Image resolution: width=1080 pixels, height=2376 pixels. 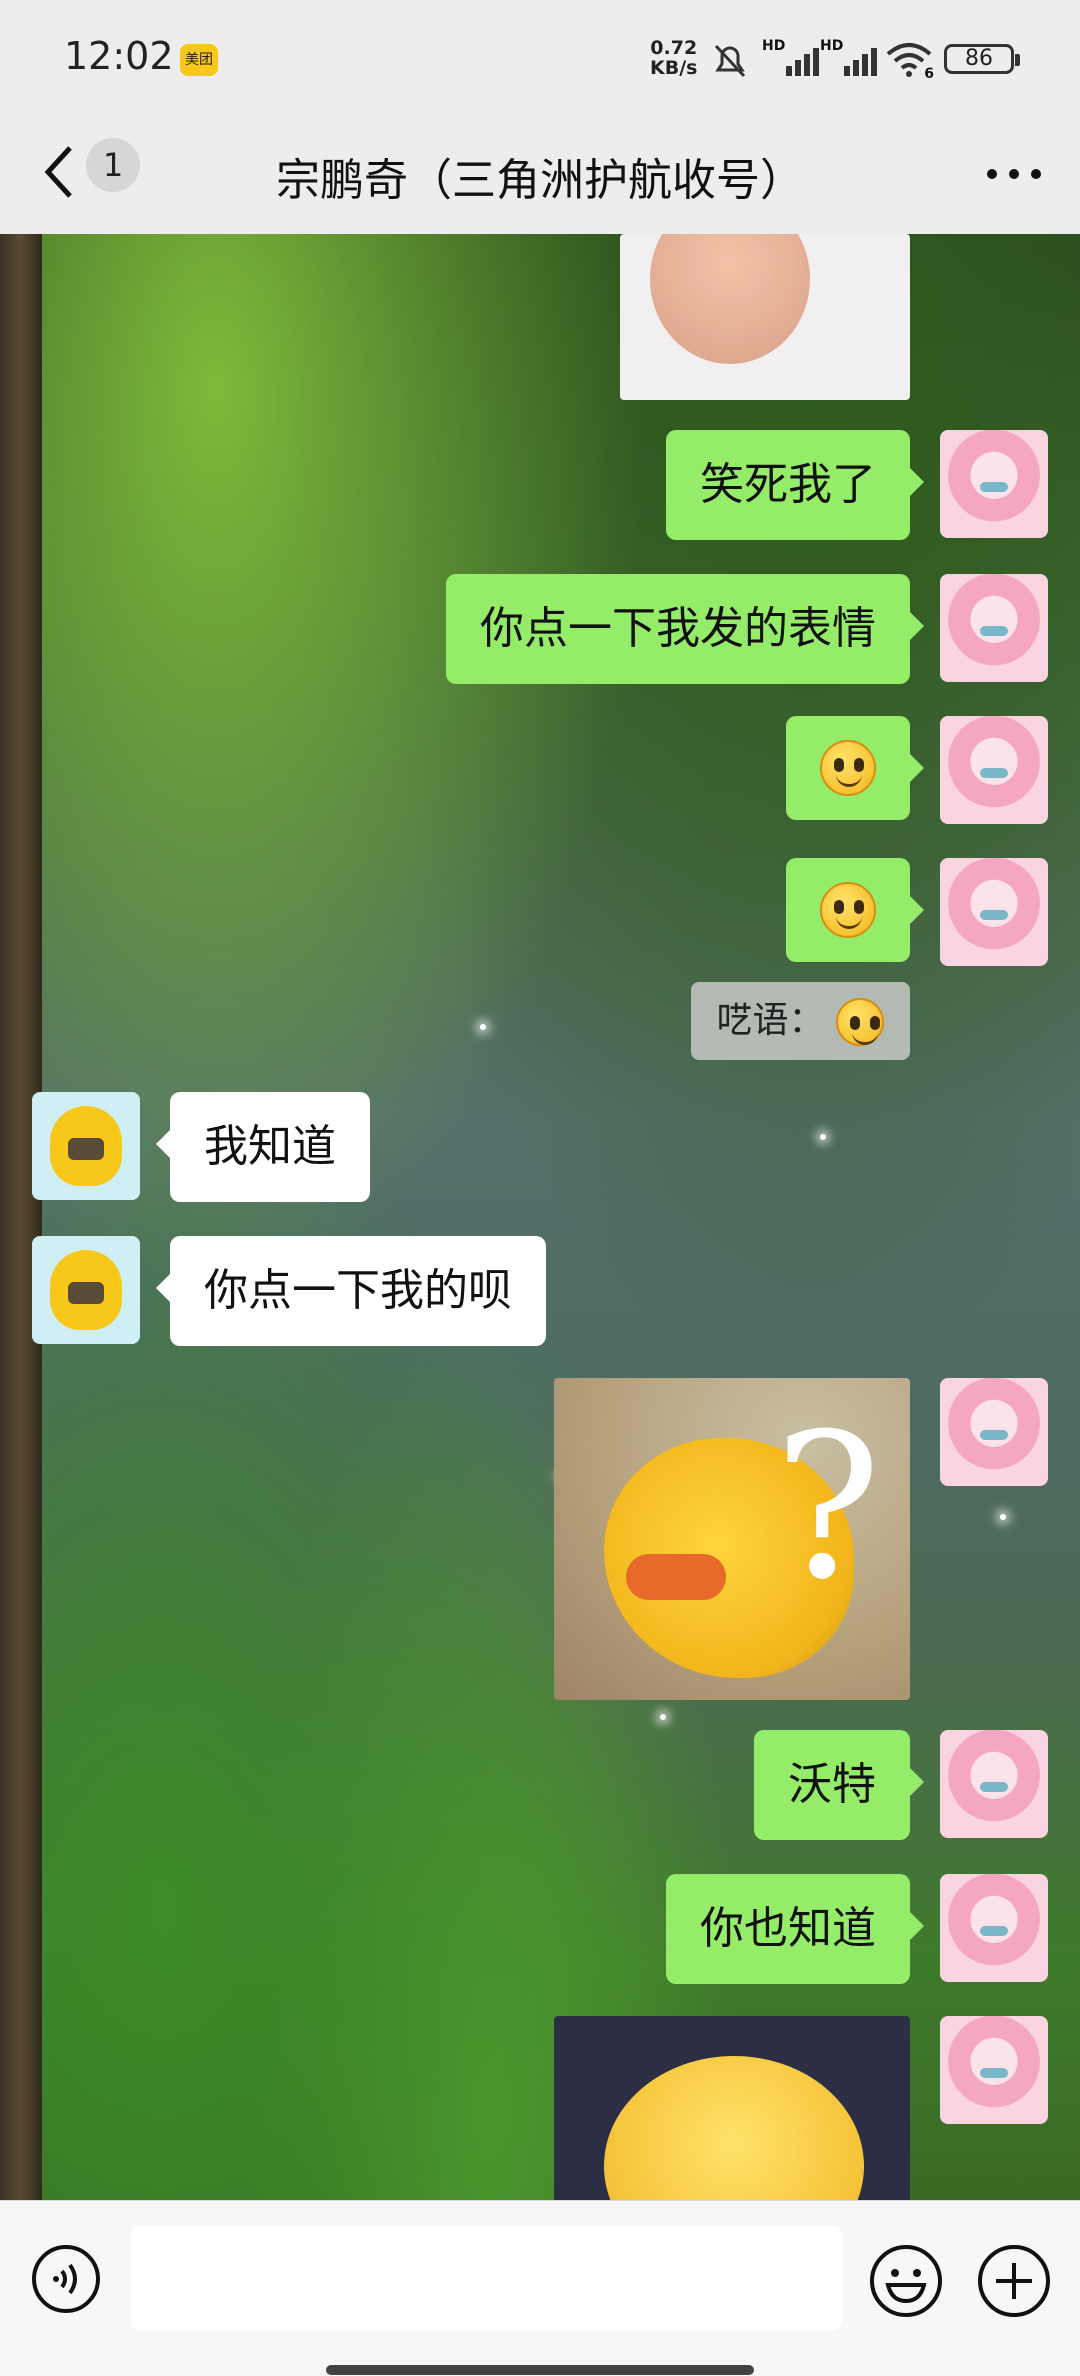 I want to click on signal-icon-2: HD, so click(x=852, y=59).